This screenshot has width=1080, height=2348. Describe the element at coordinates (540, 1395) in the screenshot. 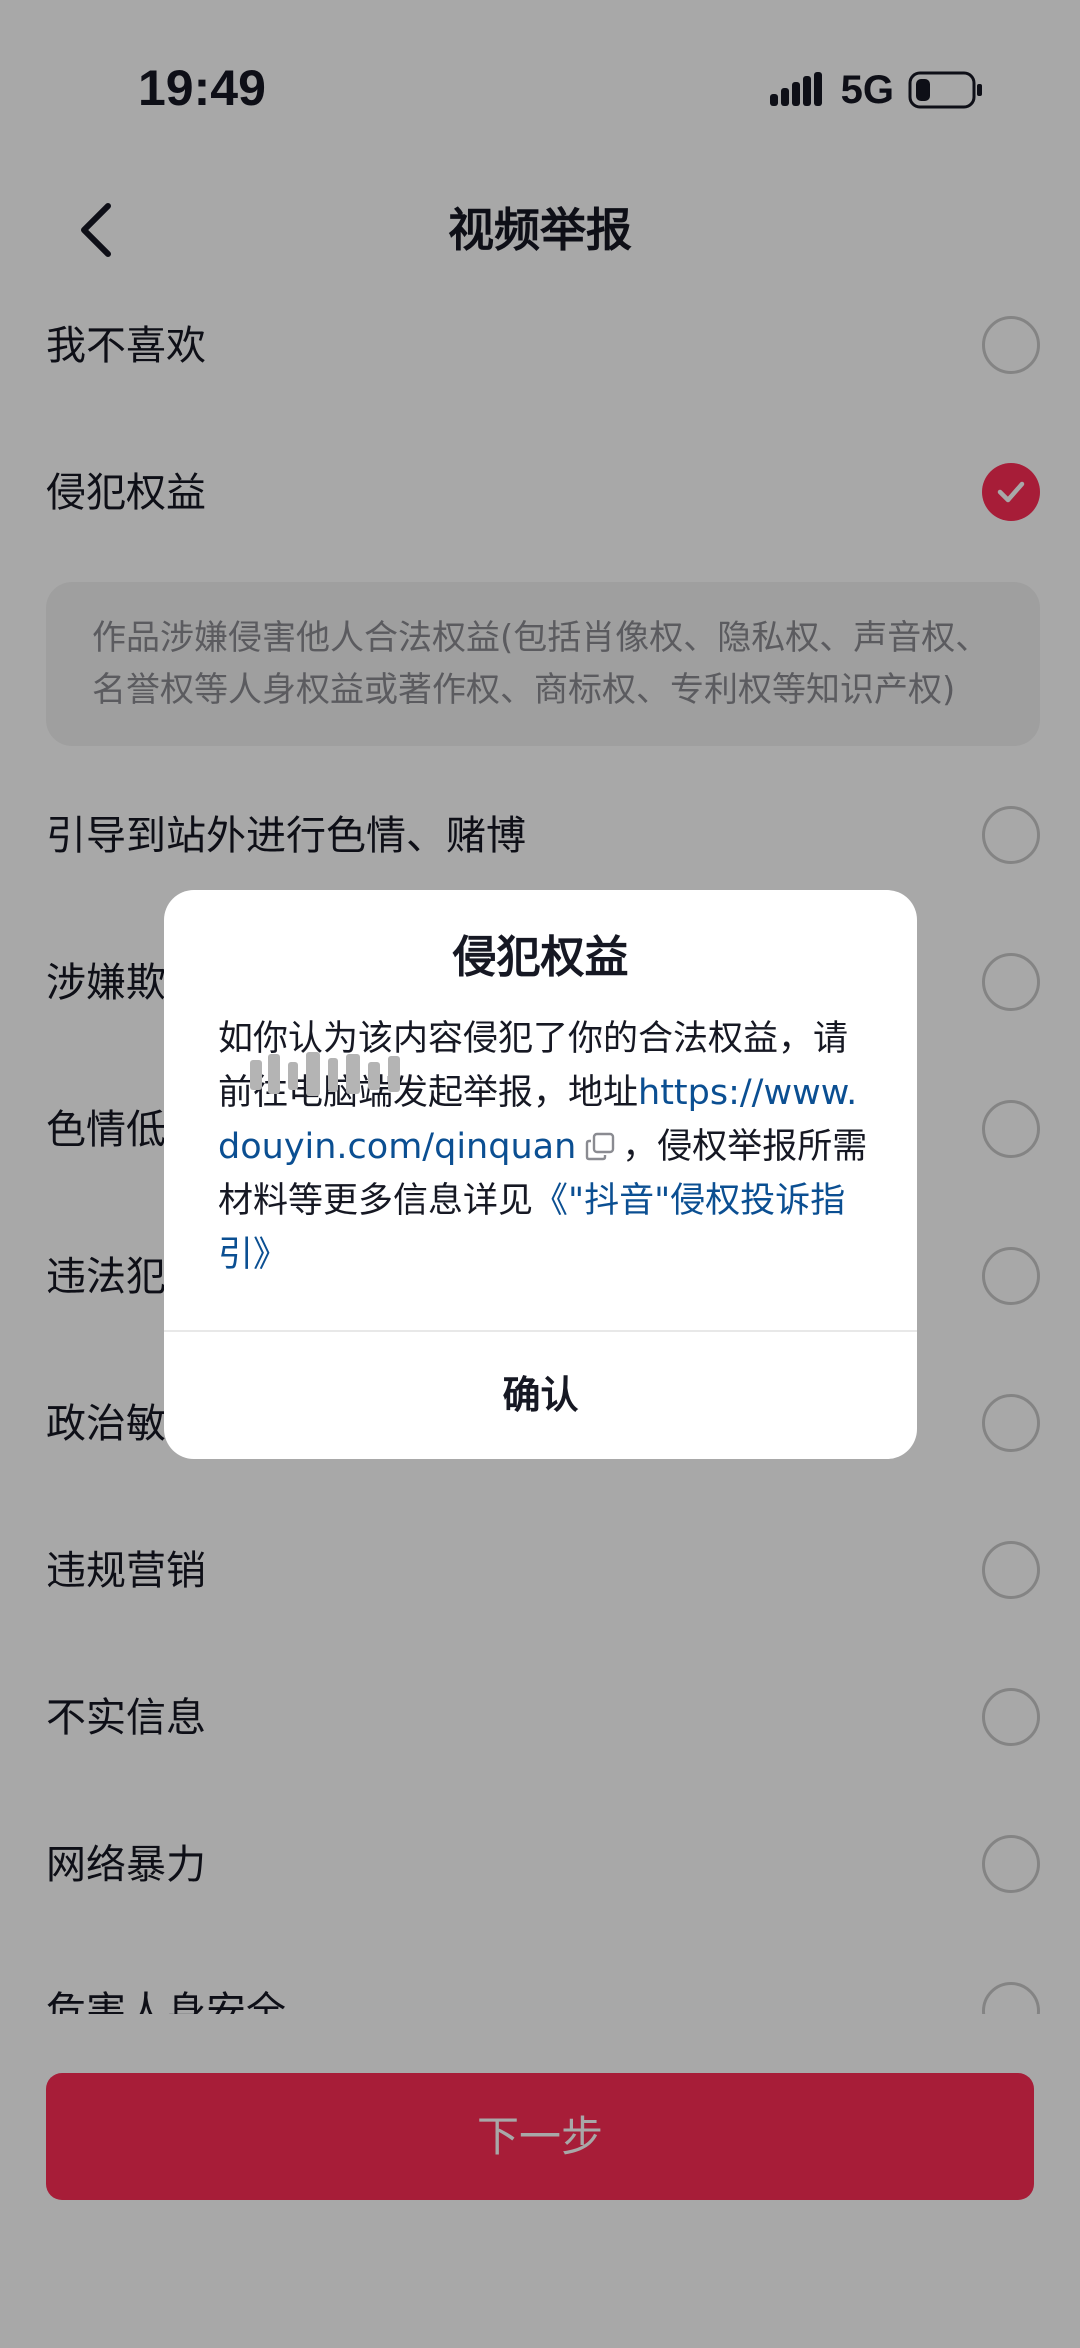

I see `confirm-button: 确认` at that location.